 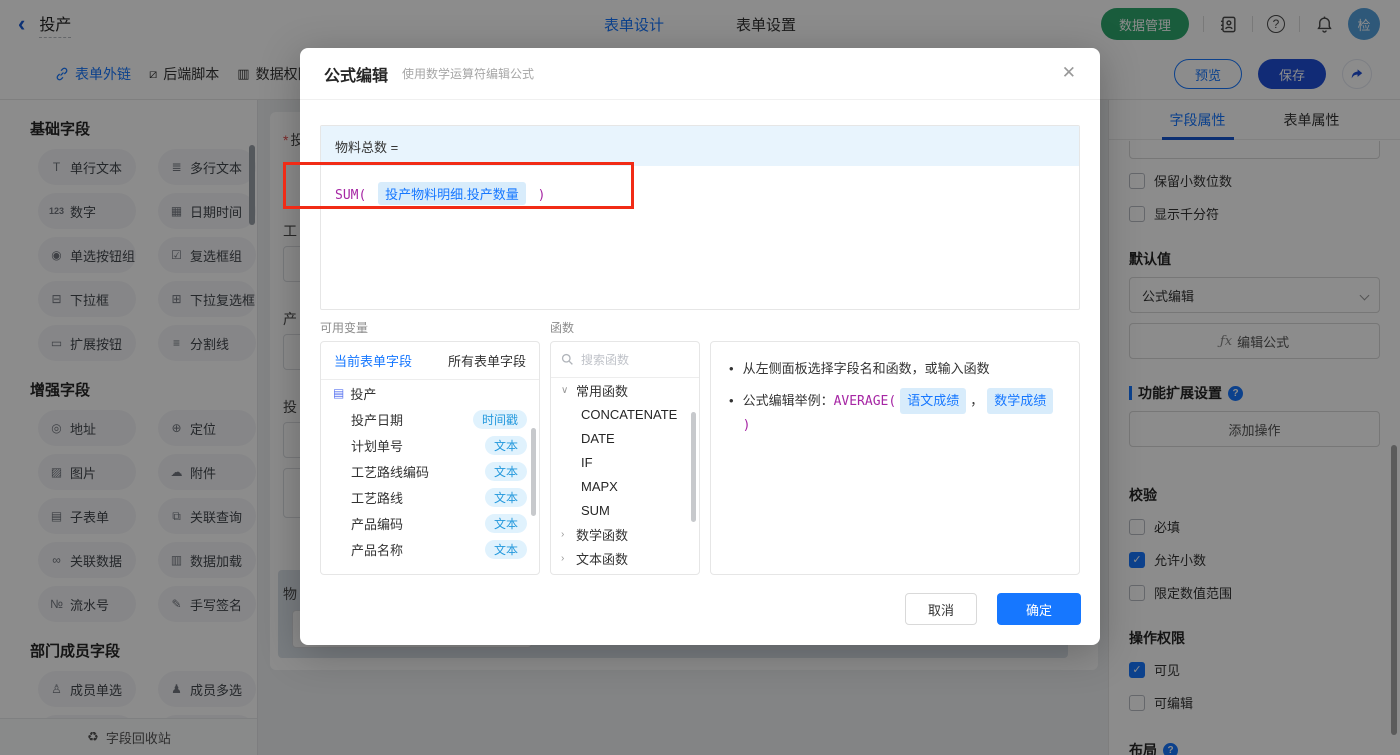 I want to click on formula-function-close: ), so click(x=541, y=195).